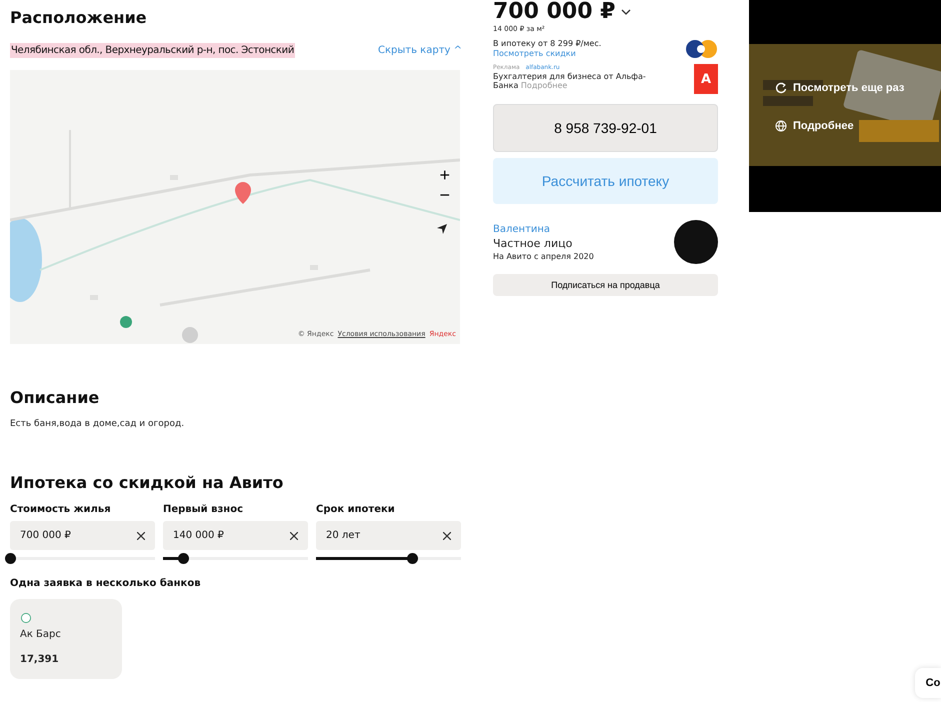  I want to click on input-field: 20 лет, so click(388, 535).